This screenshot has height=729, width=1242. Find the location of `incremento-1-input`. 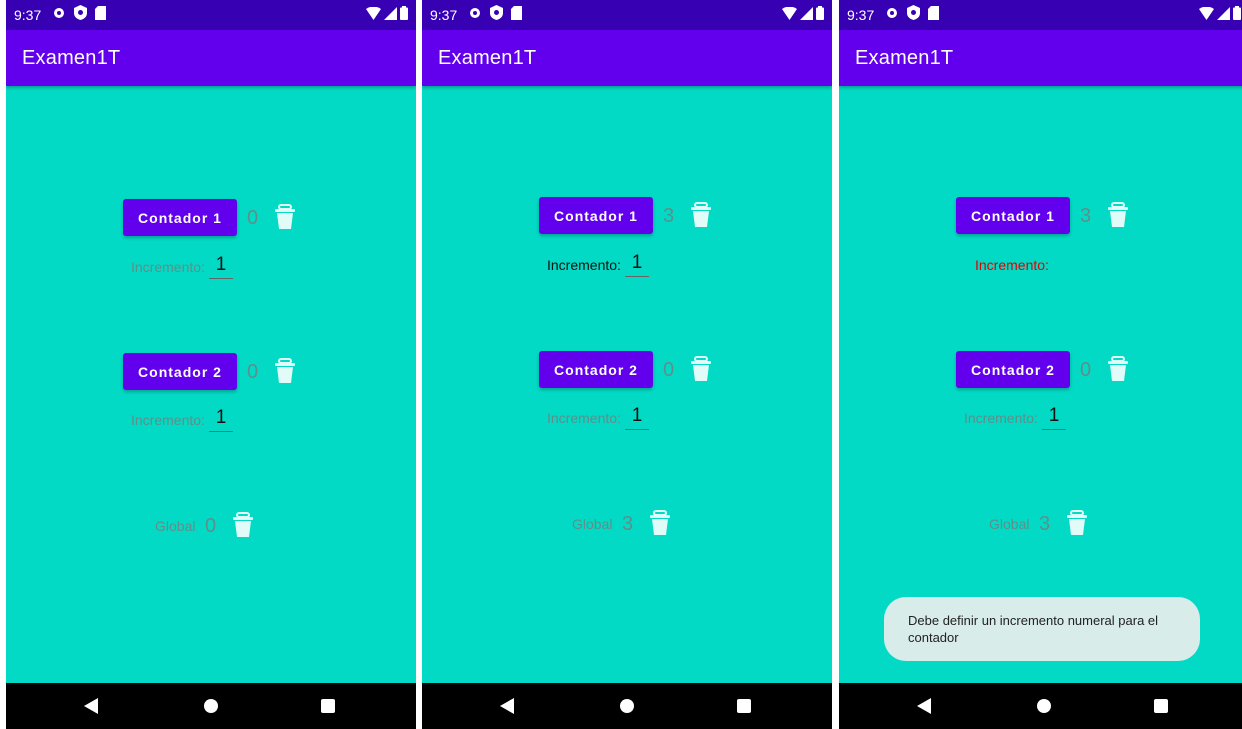

incremento-1-input is located at coordinates (1055, 264).